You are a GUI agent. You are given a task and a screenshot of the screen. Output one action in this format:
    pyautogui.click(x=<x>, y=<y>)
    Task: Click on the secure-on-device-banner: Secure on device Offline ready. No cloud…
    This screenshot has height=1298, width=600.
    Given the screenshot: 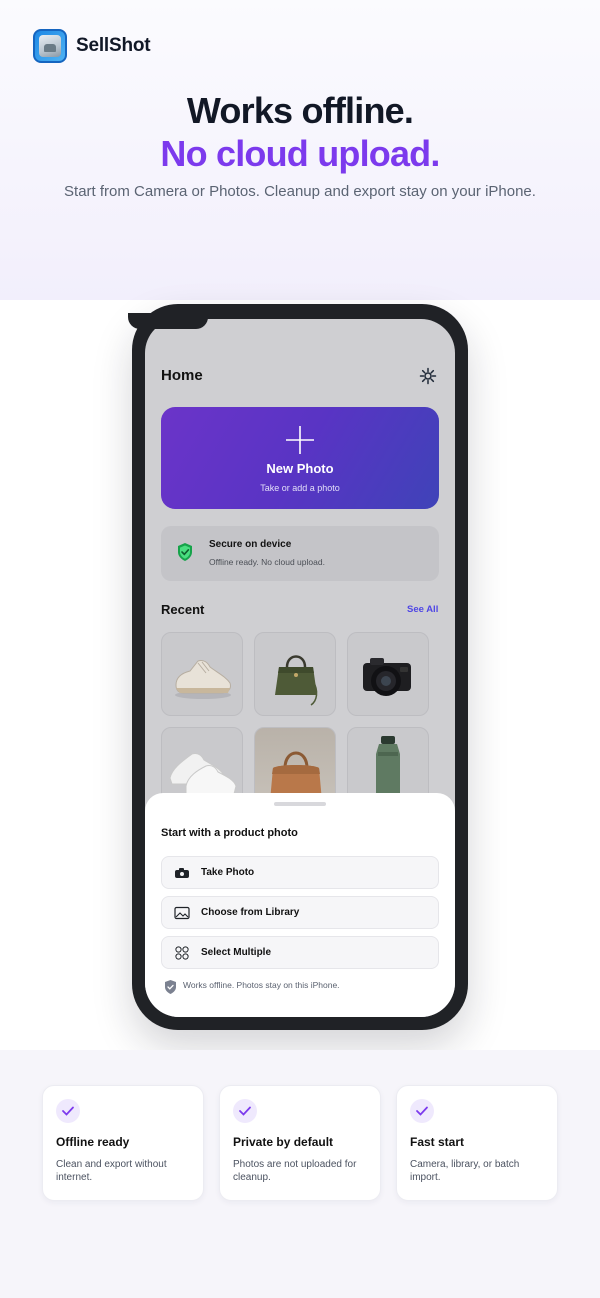 What is the action you would take?
    pyautogui.click(x=300, y=553)
    